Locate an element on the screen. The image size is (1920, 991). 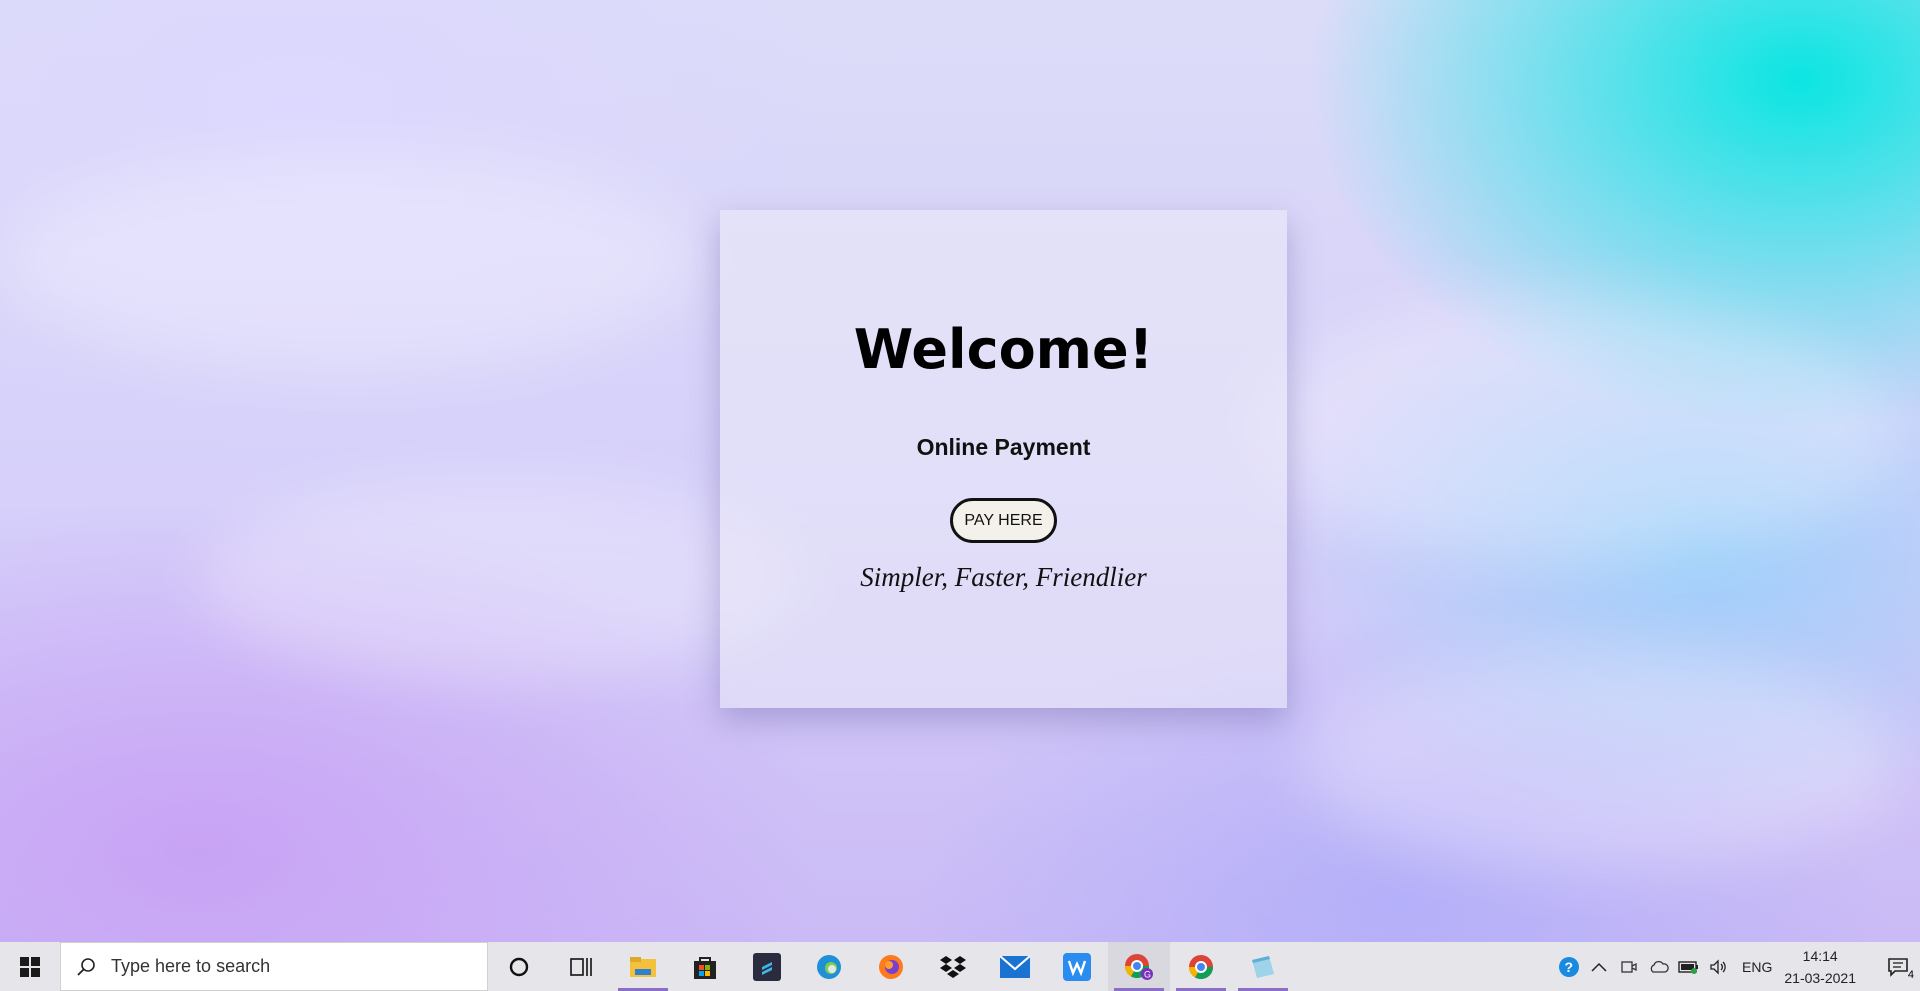
taskbar-dropbox is located at coordinates (953, 966).